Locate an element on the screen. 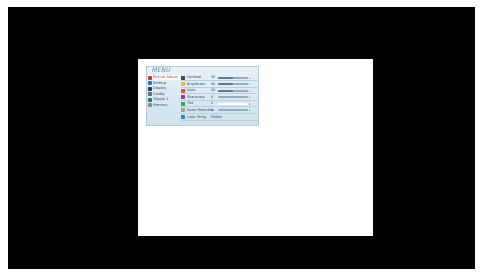 This screenshot has height=273, width=483. setting-row-brightness: Brightness 50 ▸ is located at coordinates (219, 85).